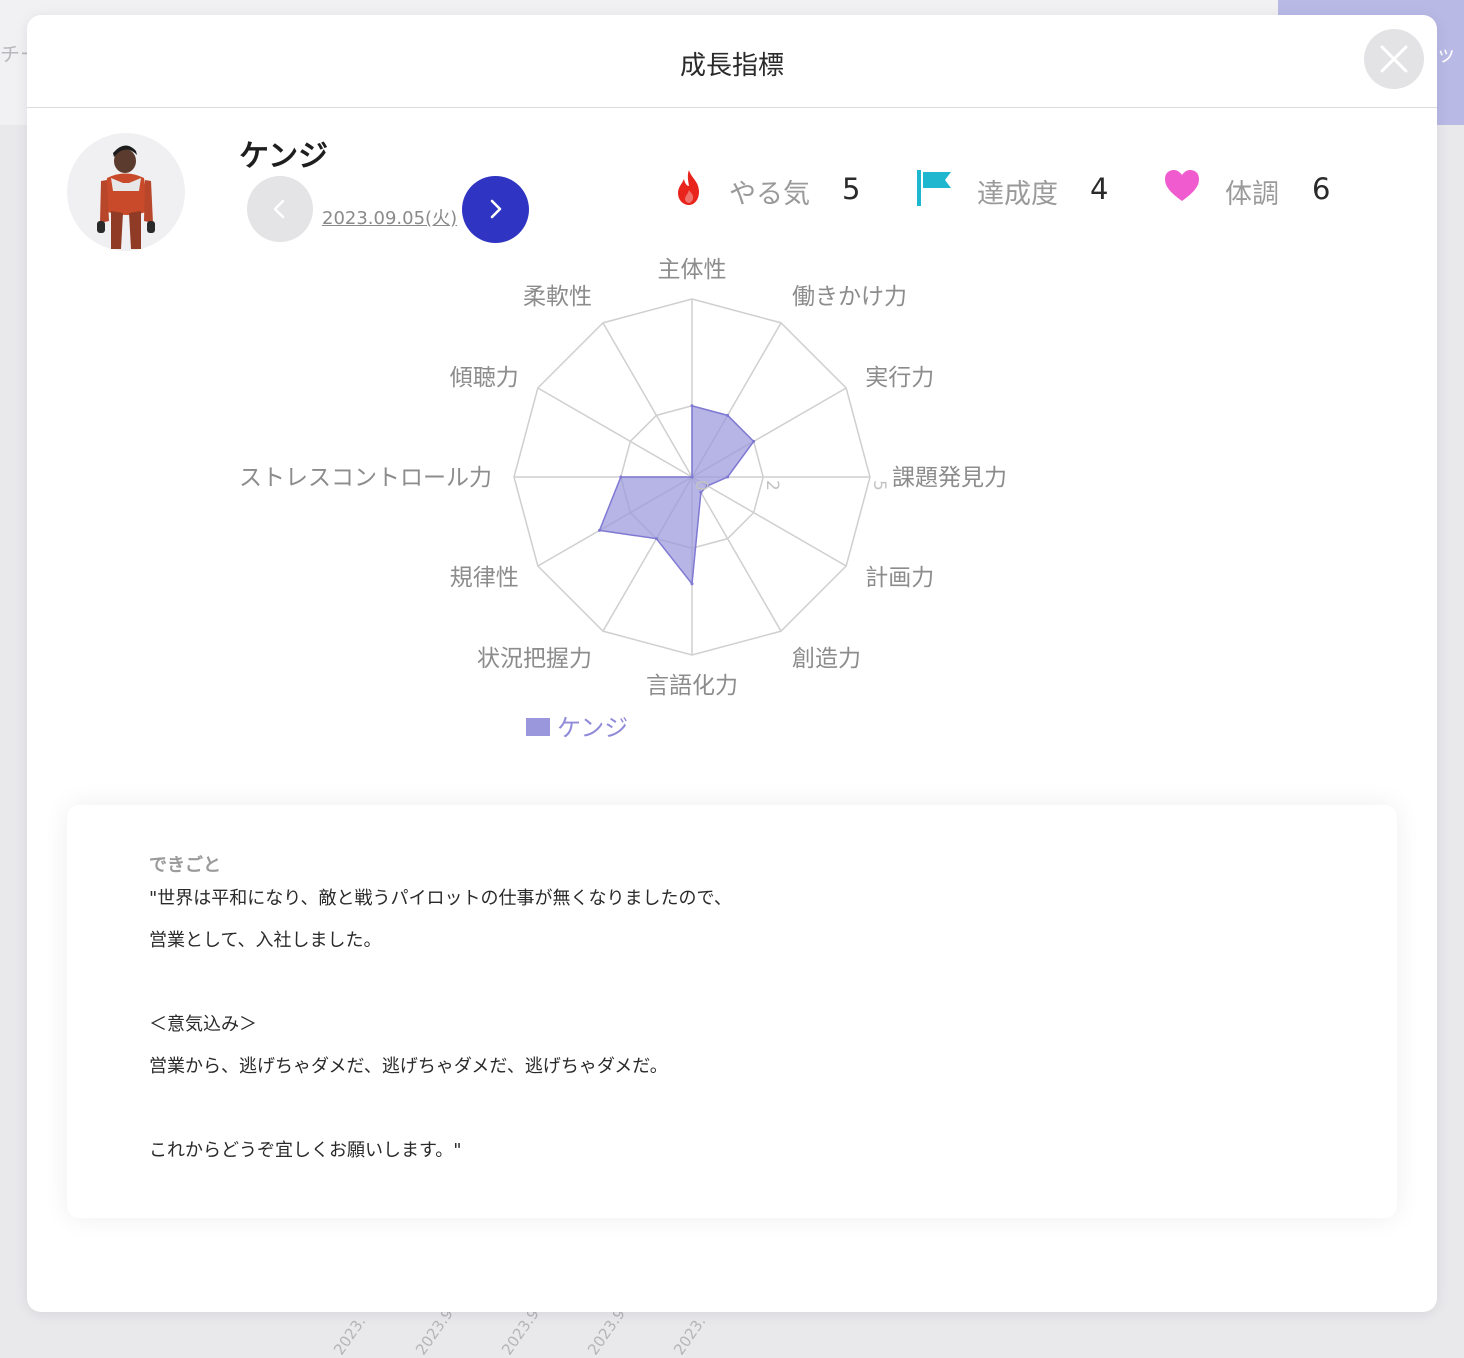 The width and height of the screenshot is (1464, 1358). I want to click on radar-category-label: 傾聴力, so click(484, 378).